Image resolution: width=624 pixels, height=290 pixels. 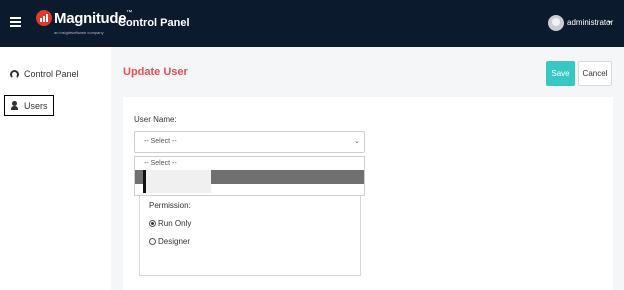 What do you see at coordinates (160, 163) in the screenshot?
I see `dropdown-option: -- Select --` at bounding box center [160, 163].